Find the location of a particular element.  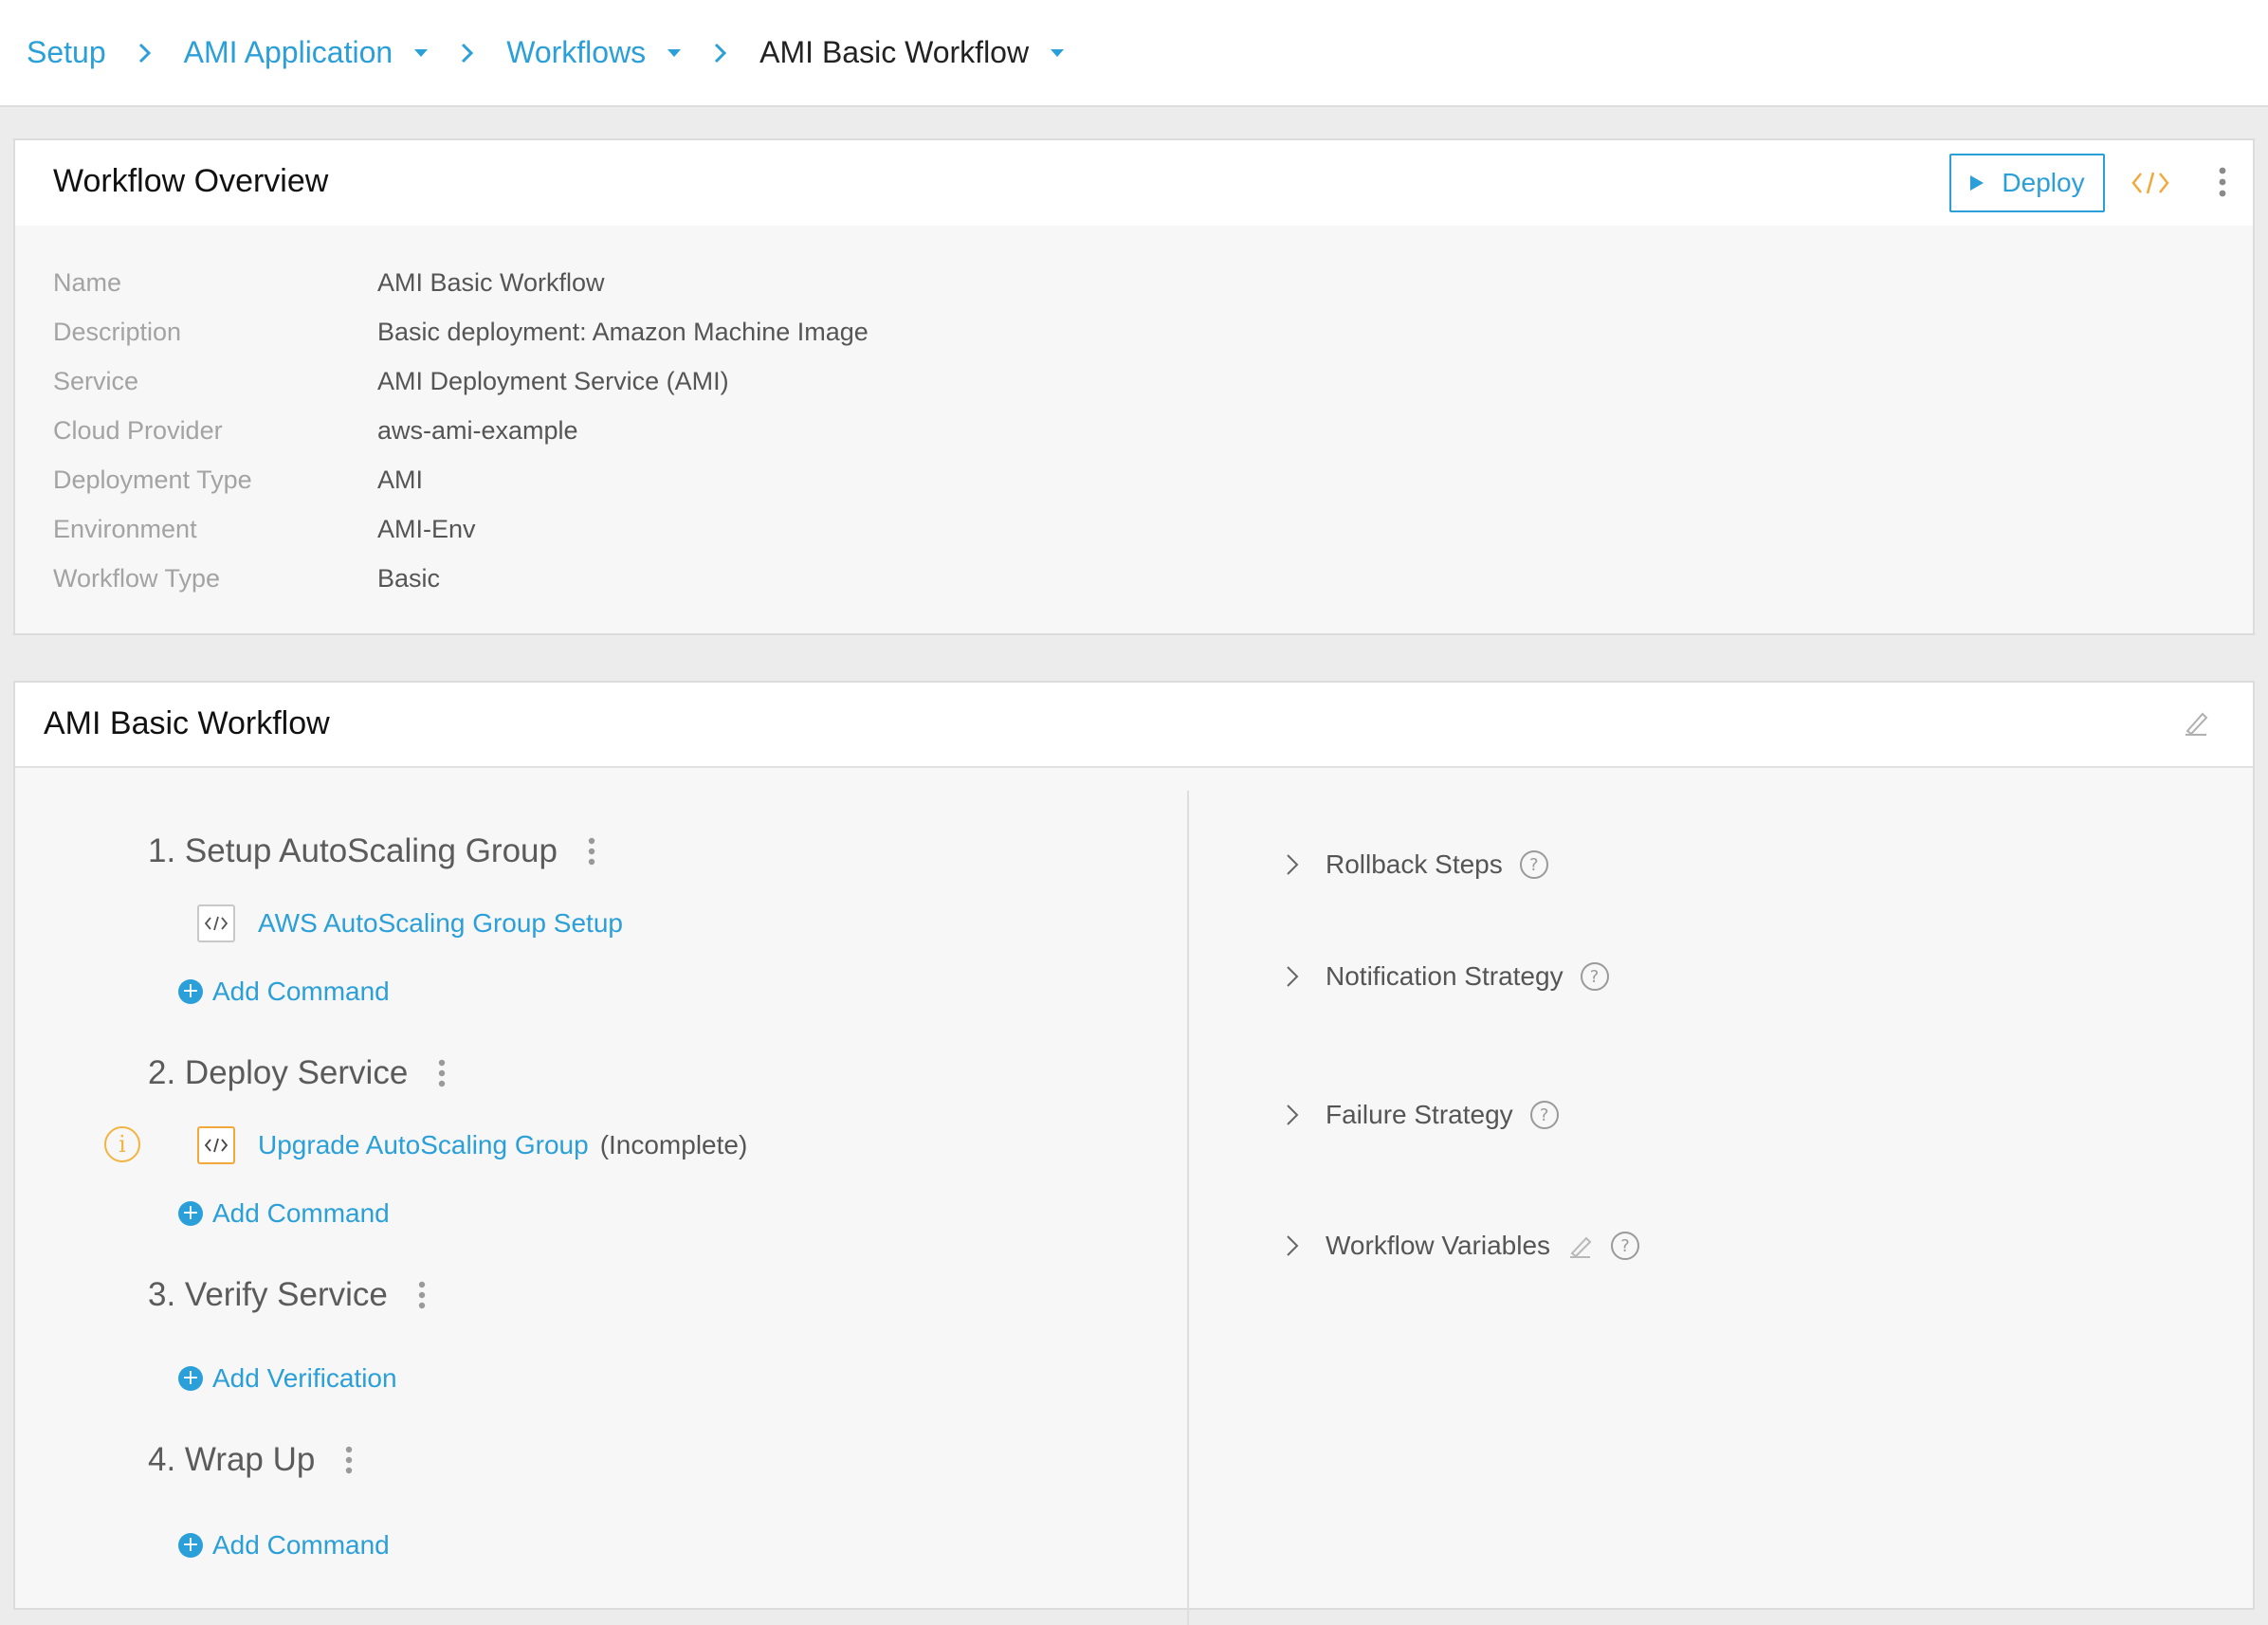

breadcrumb-current-workflow: AMI Basic Workflow is located at coordinates (912, 52).